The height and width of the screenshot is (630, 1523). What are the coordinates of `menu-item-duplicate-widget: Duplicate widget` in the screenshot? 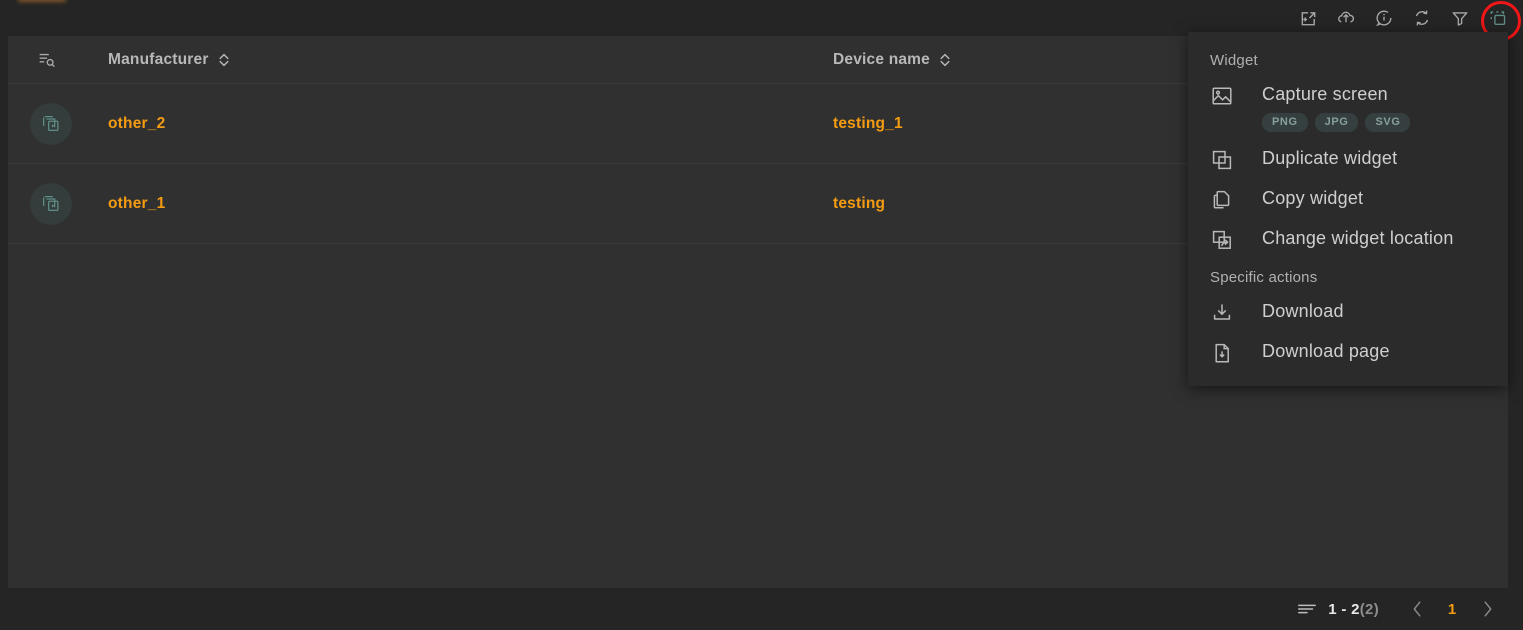 It's located at (1348, 159).